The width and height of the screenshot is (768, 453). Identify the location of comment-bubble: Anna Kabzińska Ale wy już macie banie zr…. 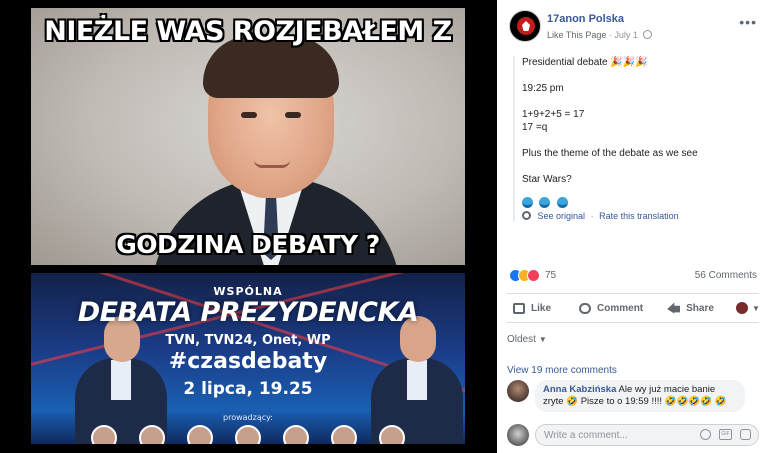
(640, 396).